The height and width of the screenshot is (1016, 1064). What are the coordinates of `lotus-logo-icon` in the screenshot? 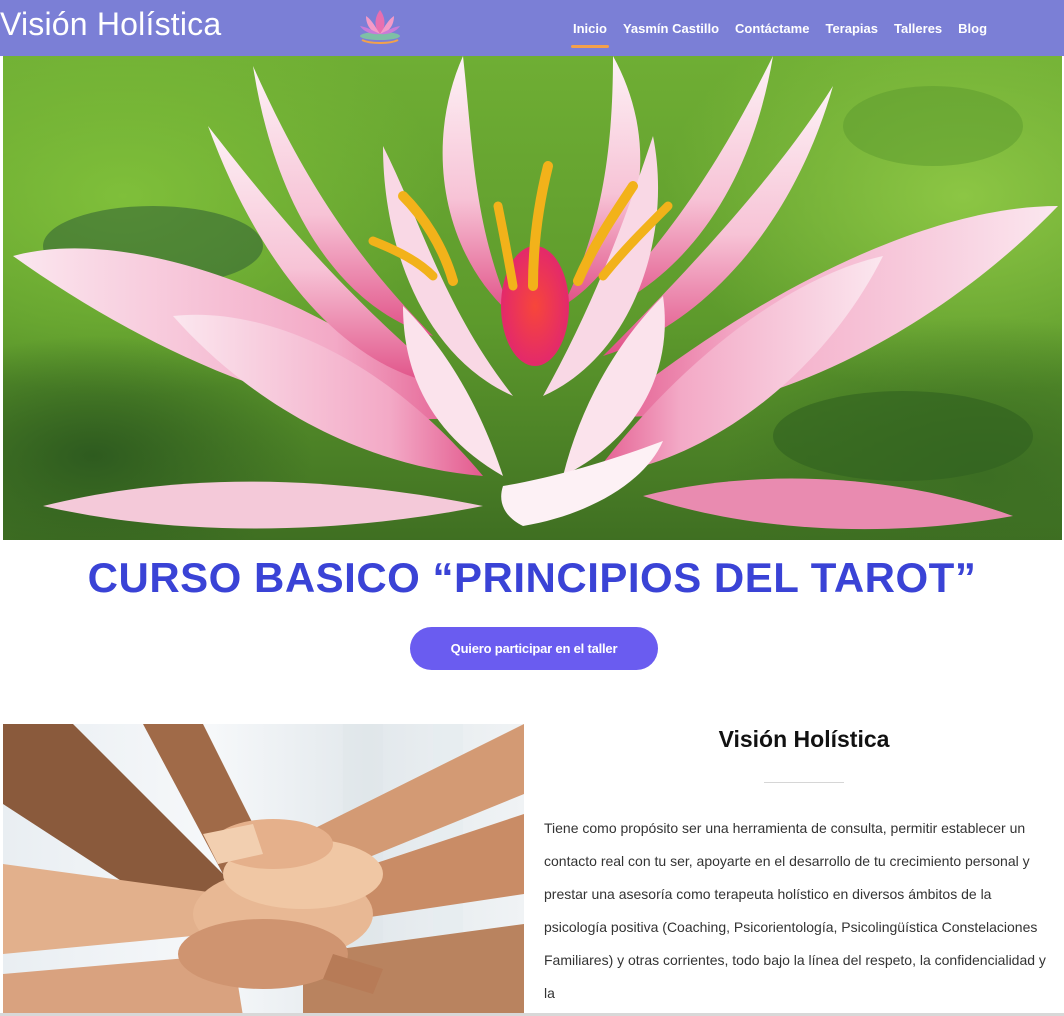 It's located at (380, 26).